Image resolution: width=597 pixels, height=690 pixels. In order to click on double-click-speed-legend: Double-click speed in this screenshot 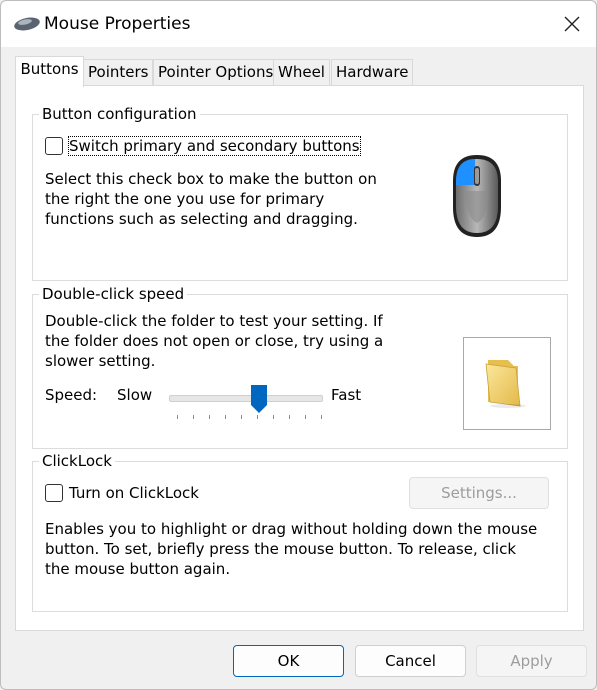, I will do `click(113, 294)`.